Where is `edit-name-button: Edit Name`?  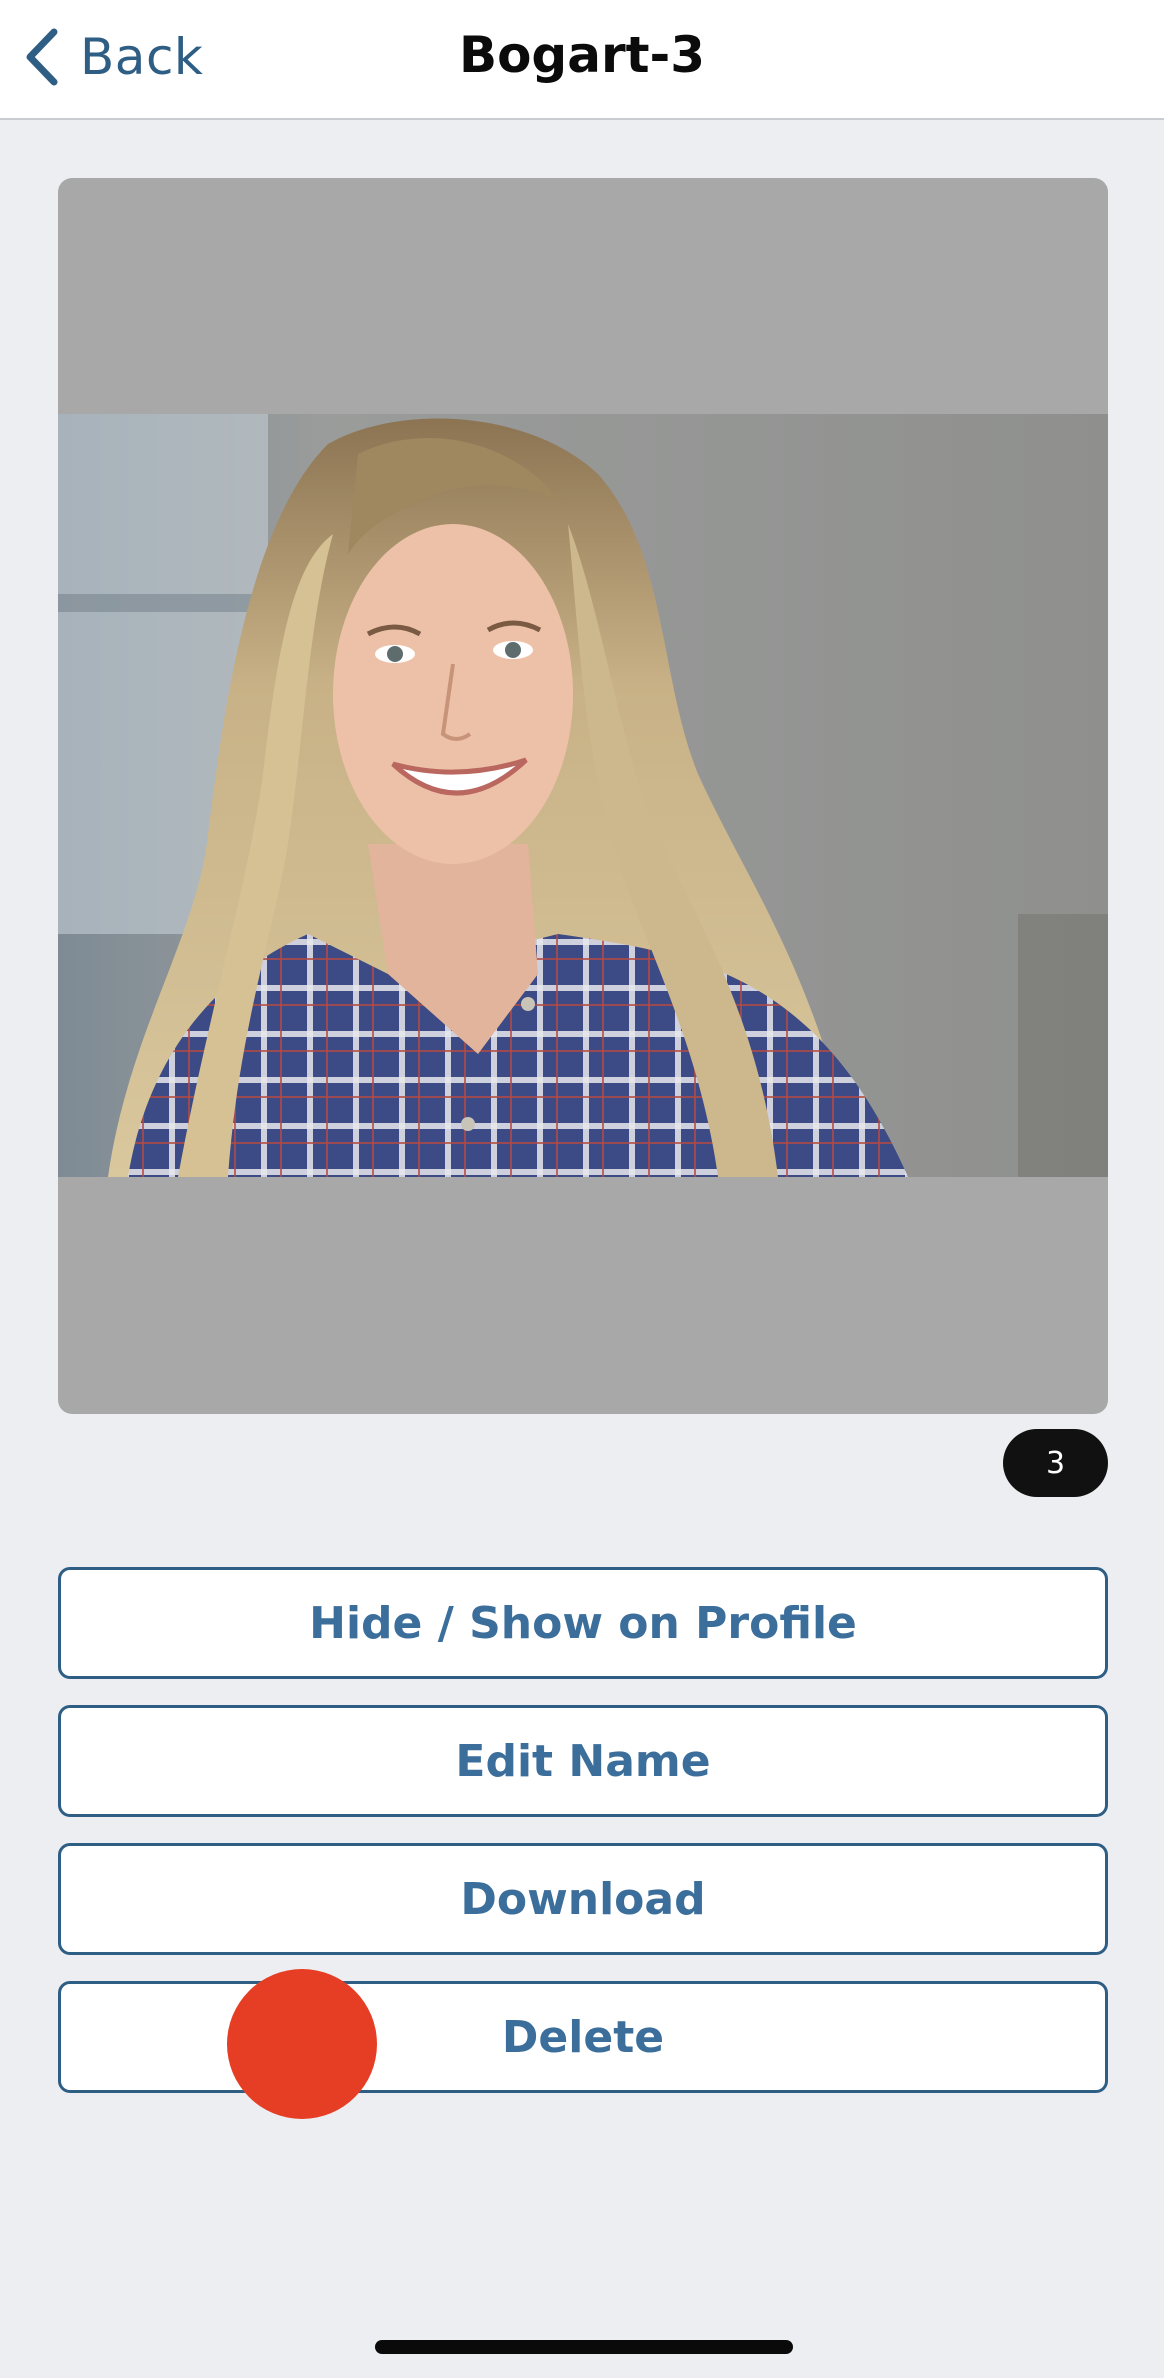
edit-name-button: Edit Name is located at coordinates (583, 1761).